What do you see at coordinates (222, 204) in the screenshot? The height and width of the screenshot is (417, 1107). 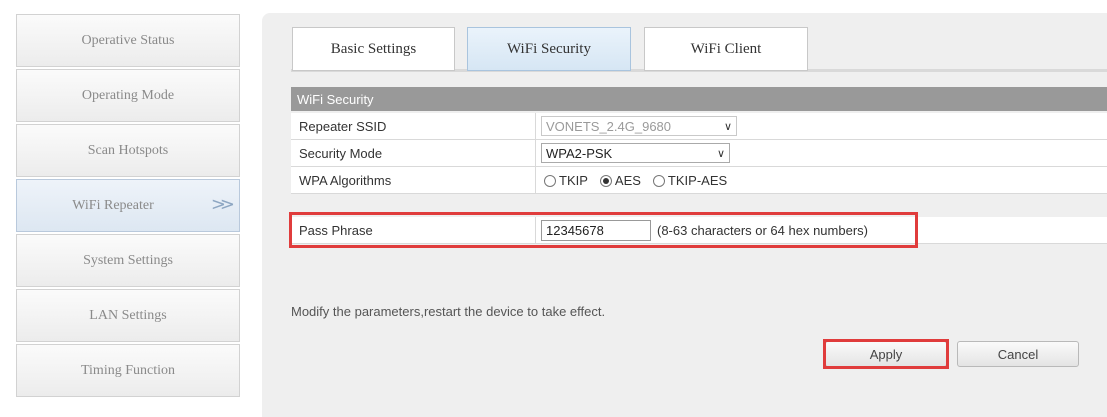 I see `double-chevron-right-icon: >>` at bounding box center [222, 204].